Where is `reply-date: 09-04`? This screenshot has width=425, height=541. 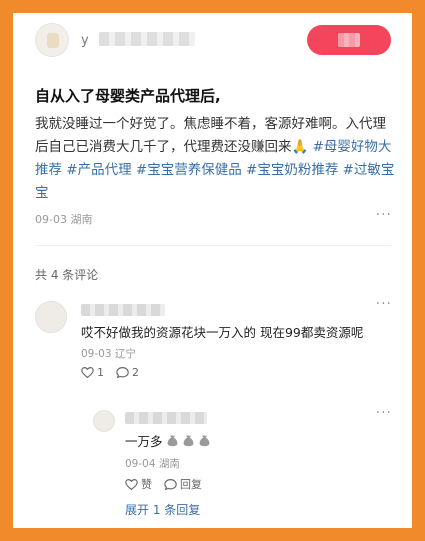 reply-date: 09-04 is located at coordinates (140, 464).